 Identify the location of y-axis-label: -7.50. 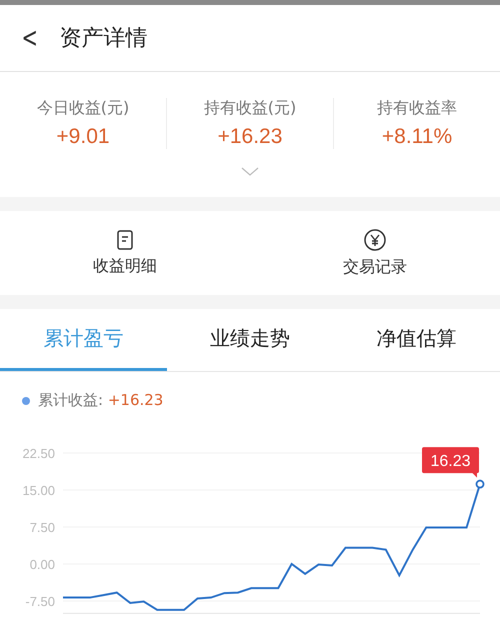
(40, 601).